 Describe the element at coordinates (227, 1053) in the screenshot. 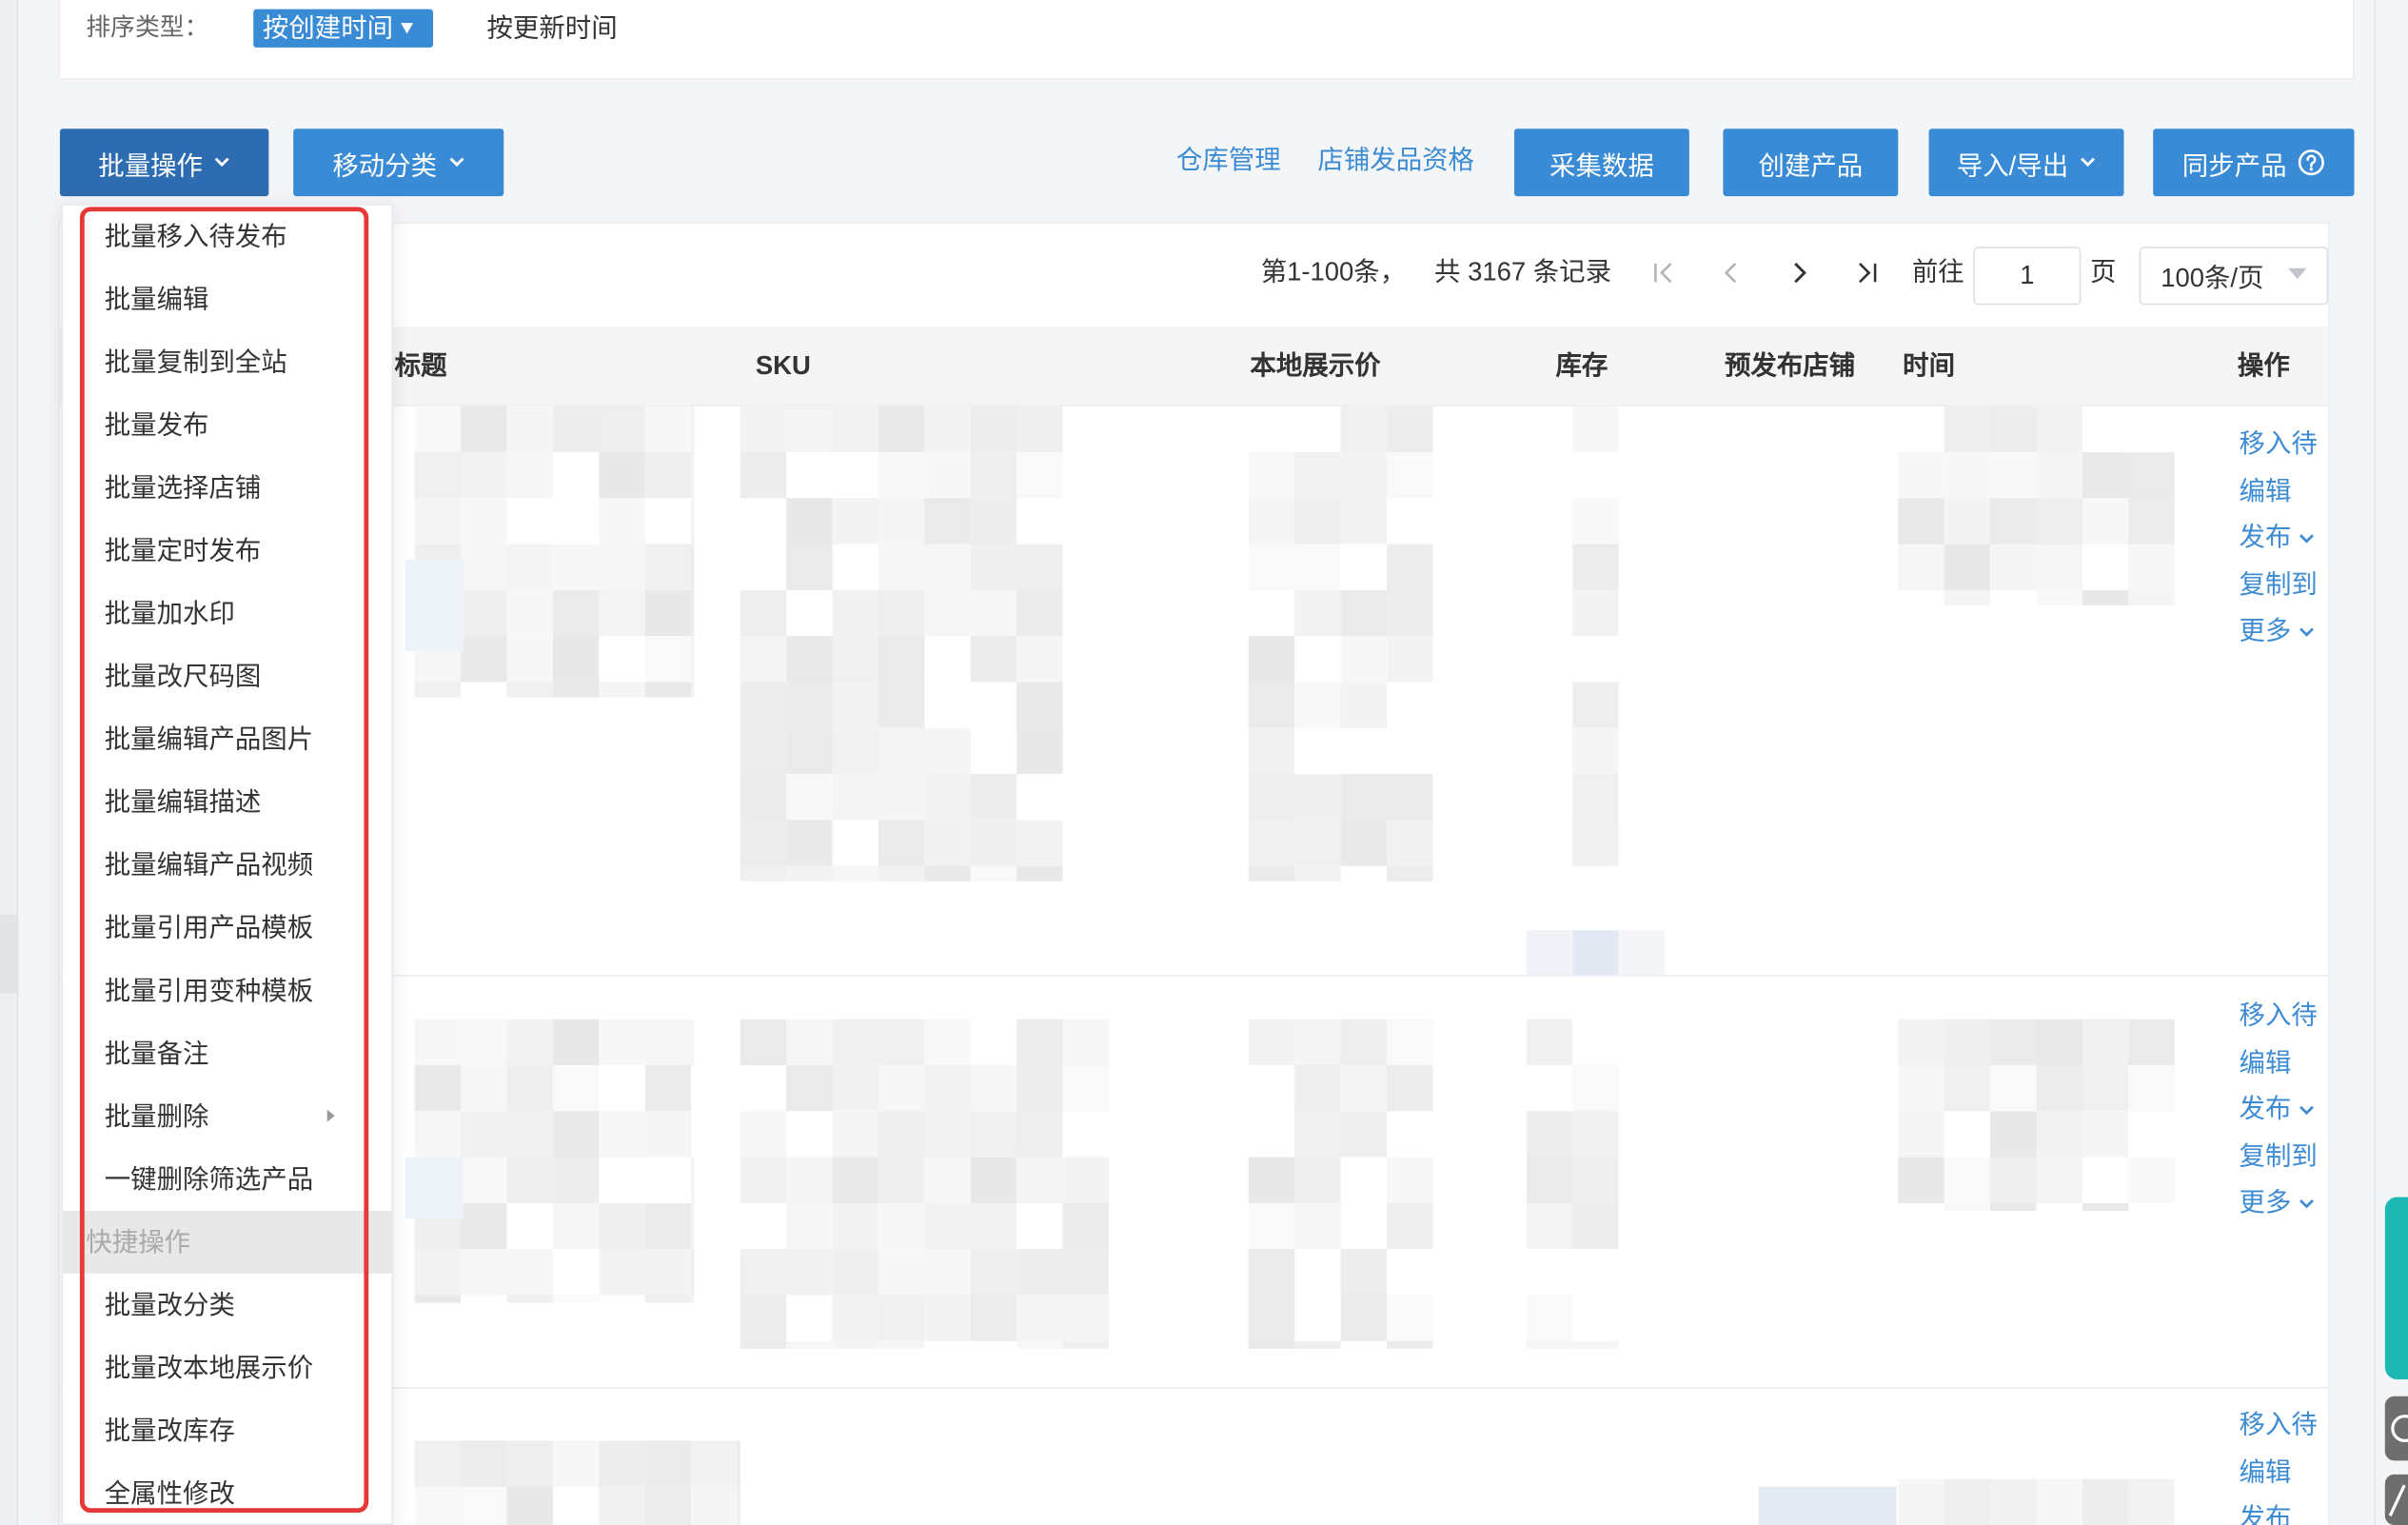

I see `menu-item-batch-remark: 批量备注` at that location.